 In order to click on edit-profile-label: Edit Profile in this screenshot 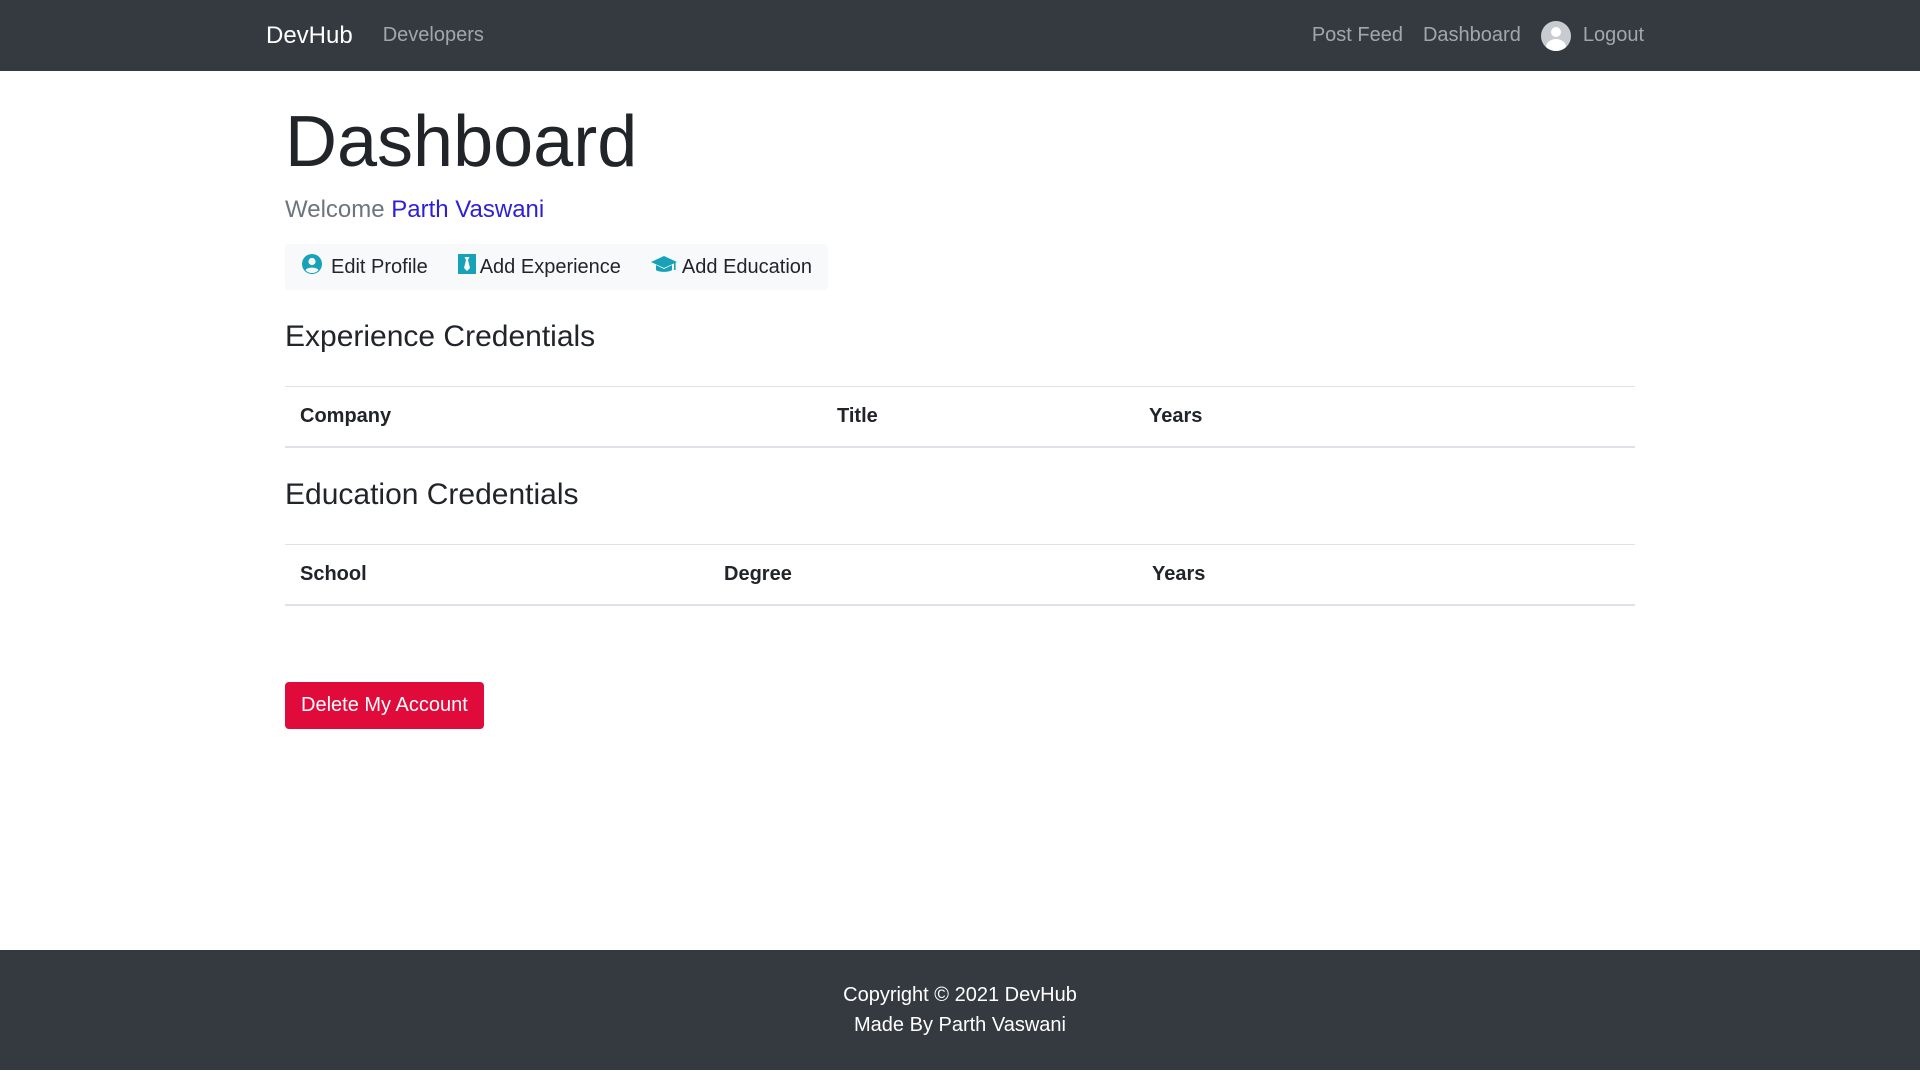, I will do `click(379, 266)`.